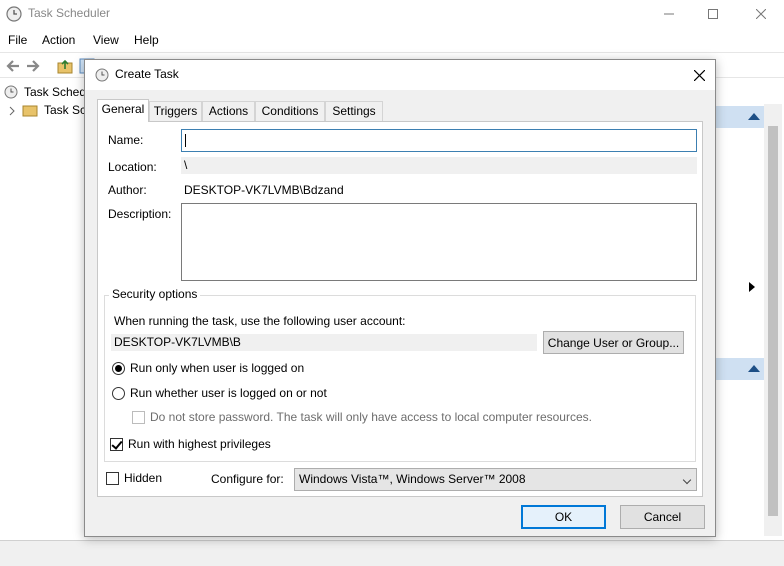  What do you see at coordinates (33, 66) in the screenshot?
I see `forward-arrow-icon` at bounding box center [33, 66].